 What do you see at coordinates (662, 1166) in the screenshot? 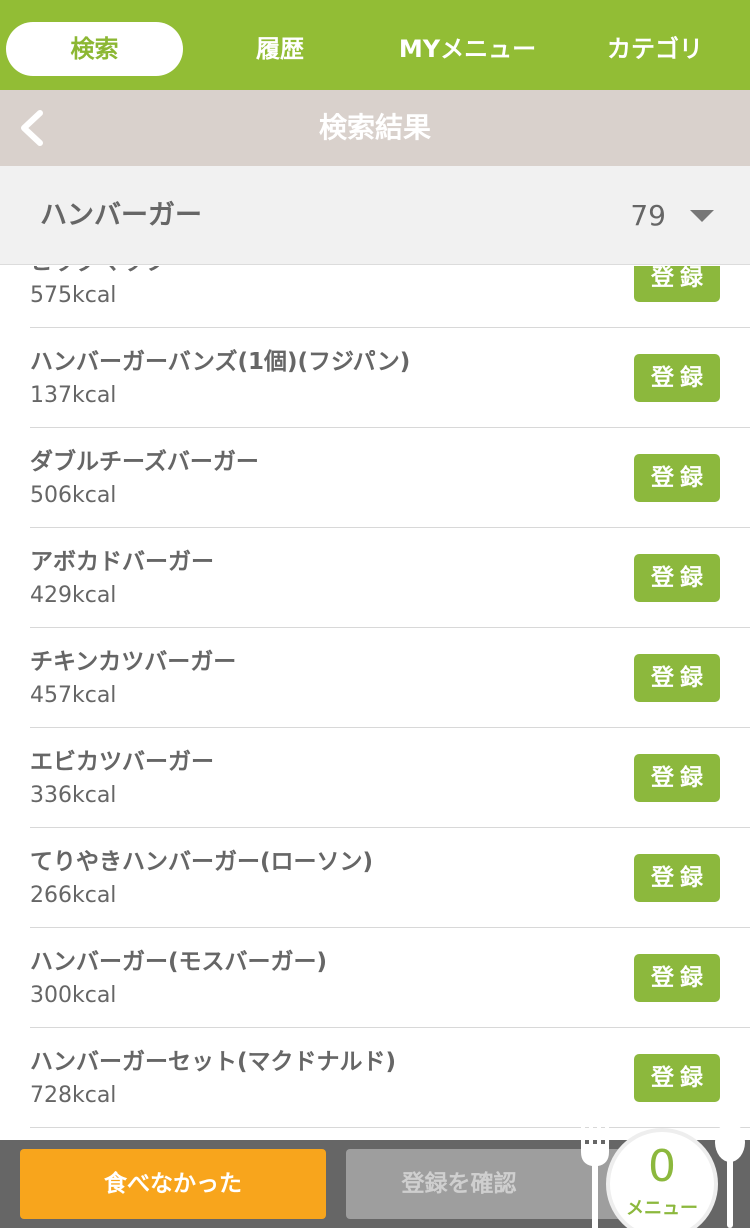
I see `menu-count: 0` at bounding box center [662, 1166].